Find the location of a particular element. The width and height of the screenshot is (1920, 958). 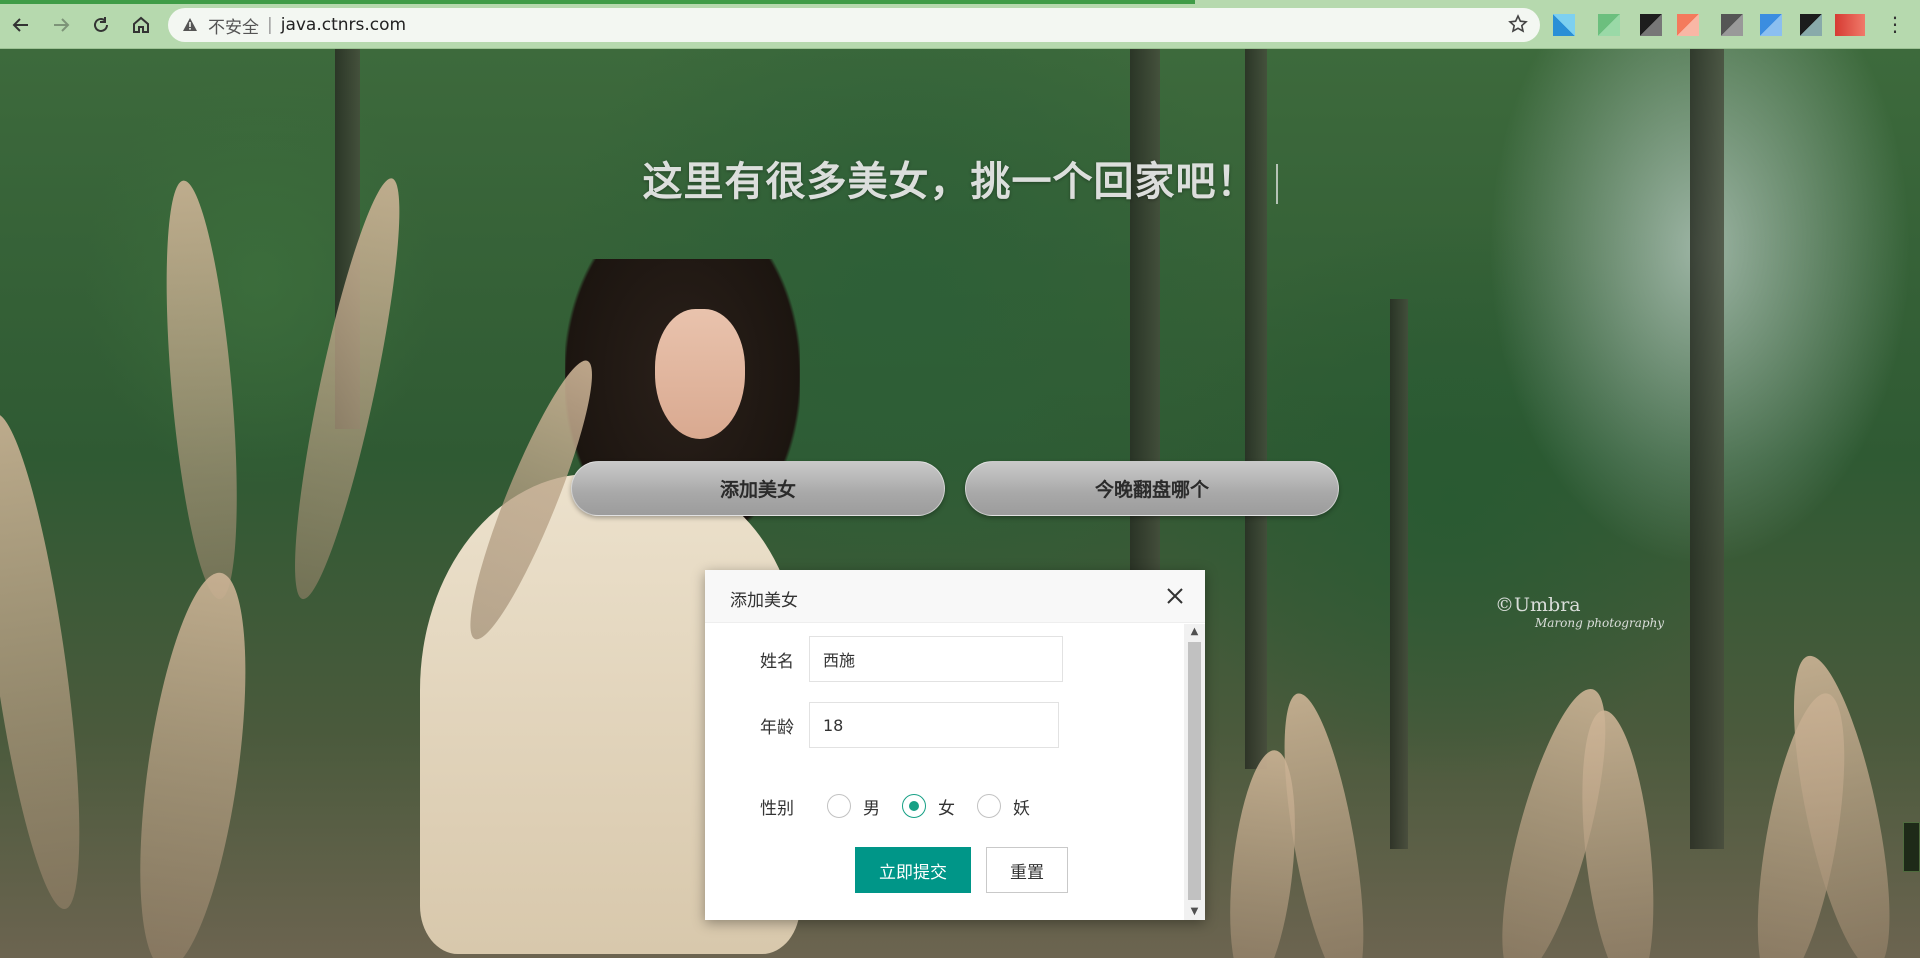

side-widget is located at coordinates (1911, 847).